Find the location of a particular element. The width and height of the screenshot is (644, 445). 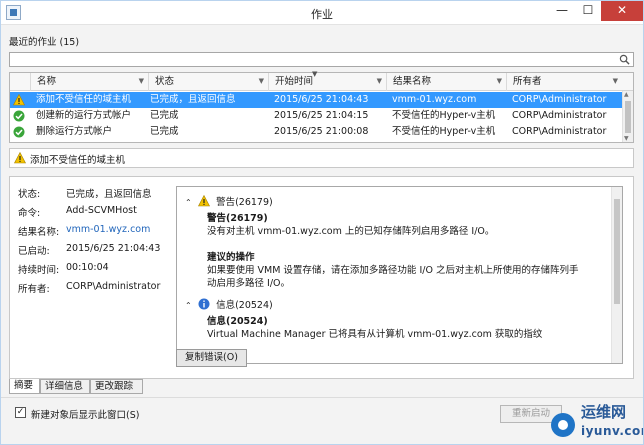

messages-scrollbar is located at coordinates (616, 275).